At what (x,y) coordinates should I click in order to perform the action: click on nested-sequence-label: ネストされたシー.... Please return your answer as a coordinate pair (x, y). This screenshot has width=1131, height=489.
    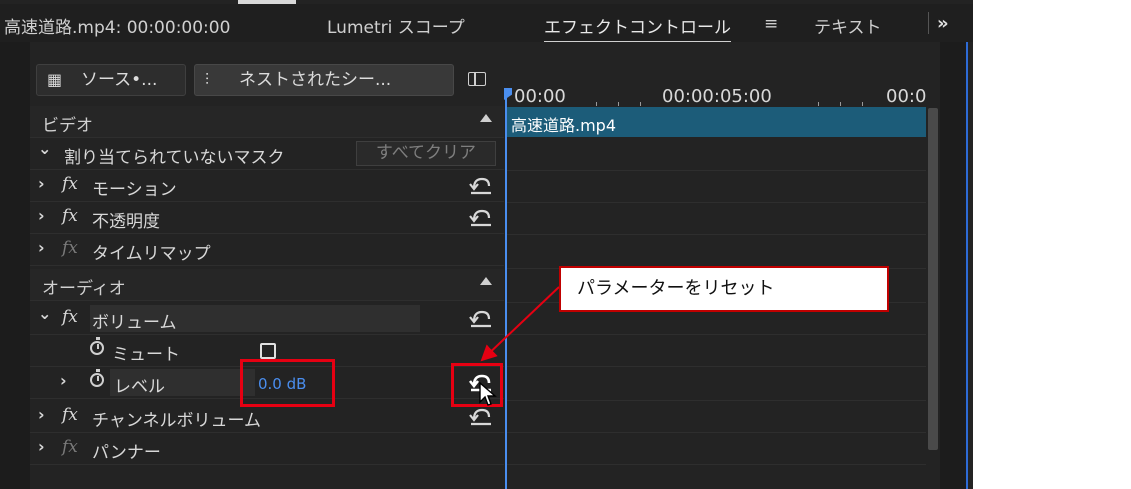
    Looking at the image, I should click on (315, 80).